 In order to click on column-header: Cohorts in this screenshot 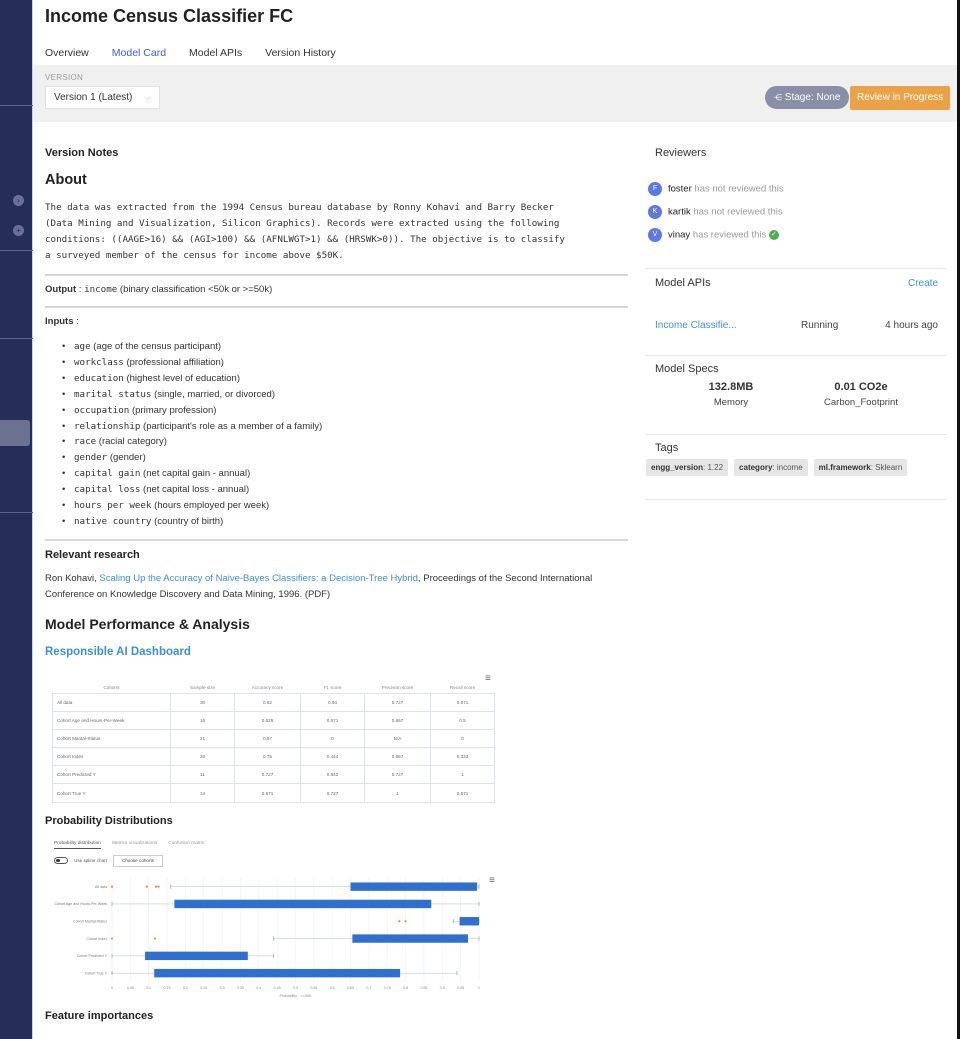, I will do `click(112, 688)`.